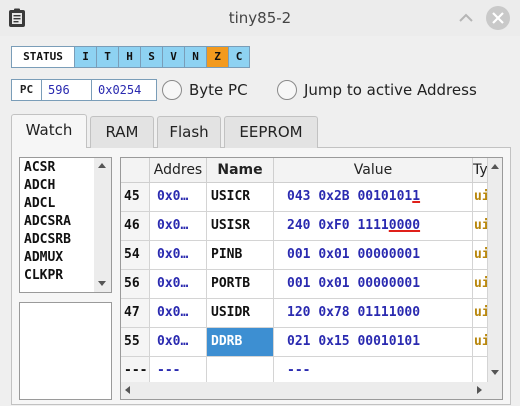 This screenshot has width=520, height=406. What do you see at coordinates (299, 341) in the screenshot?
I see `value-dec: 021` at bounding box center [299, 341].